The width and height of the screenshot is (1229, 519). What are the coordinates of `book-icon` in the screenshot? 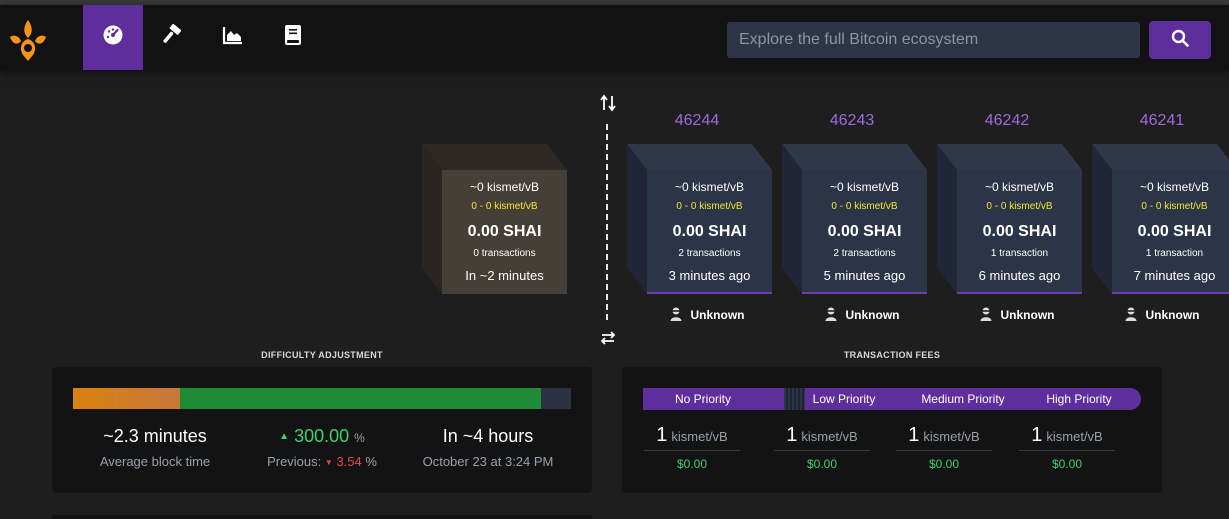 It's located at (293, 37).